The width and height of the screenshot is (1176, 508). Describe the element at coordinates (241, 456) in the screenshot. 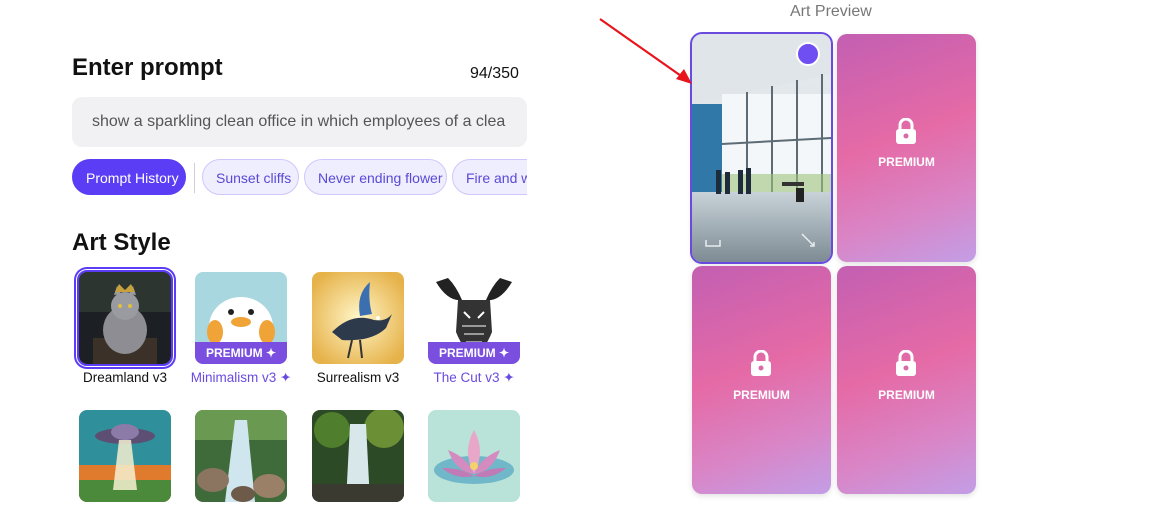

I see `waterfall-rocks-thumbnail` at that location.